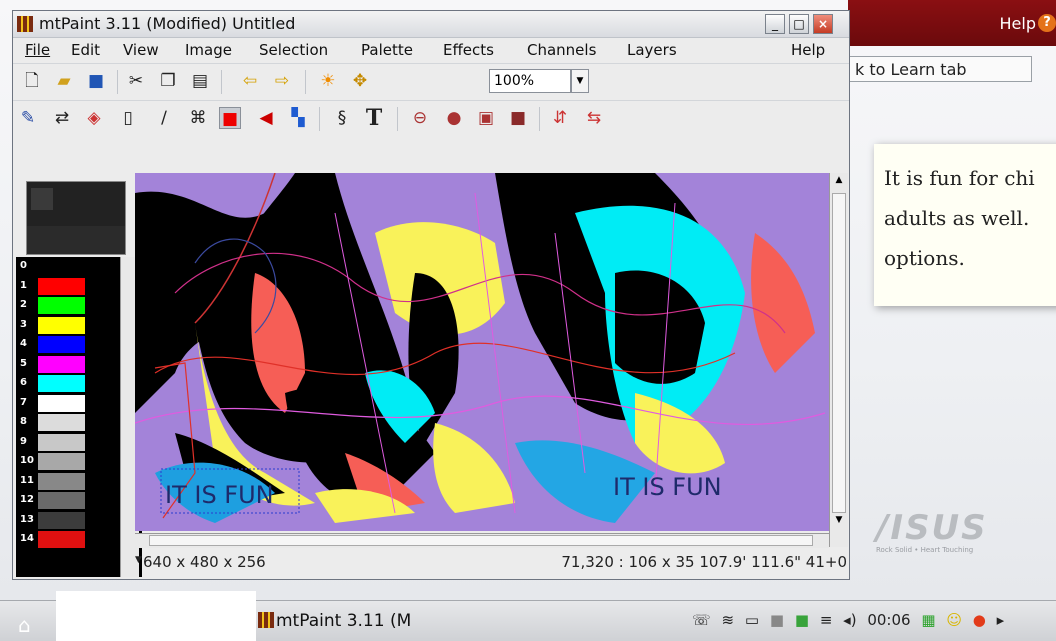 This screenshot has width=1056, height=641. Describe the element at coordinates (387, 50) in the screenshot. I see `menu-palette: Palette` at that location.